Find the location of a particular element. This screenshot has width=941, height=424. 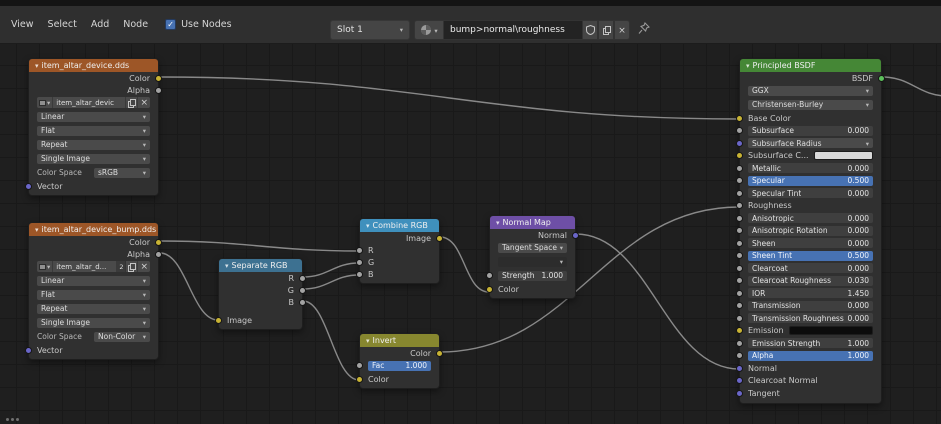

color-swatch is located at coordinates (843, 156).